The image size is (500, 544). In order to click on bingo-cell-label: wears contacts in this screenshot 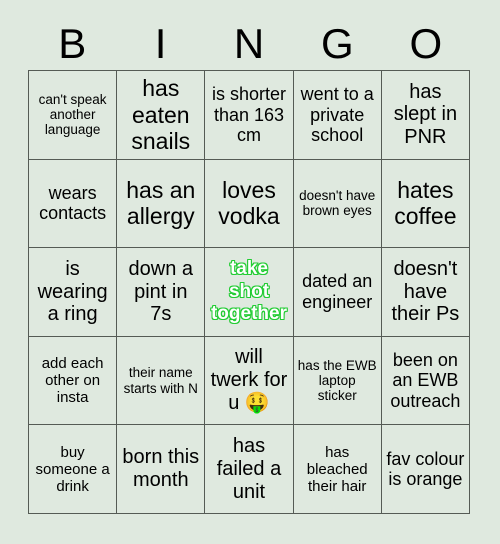, I will do `click(73, 203)`.